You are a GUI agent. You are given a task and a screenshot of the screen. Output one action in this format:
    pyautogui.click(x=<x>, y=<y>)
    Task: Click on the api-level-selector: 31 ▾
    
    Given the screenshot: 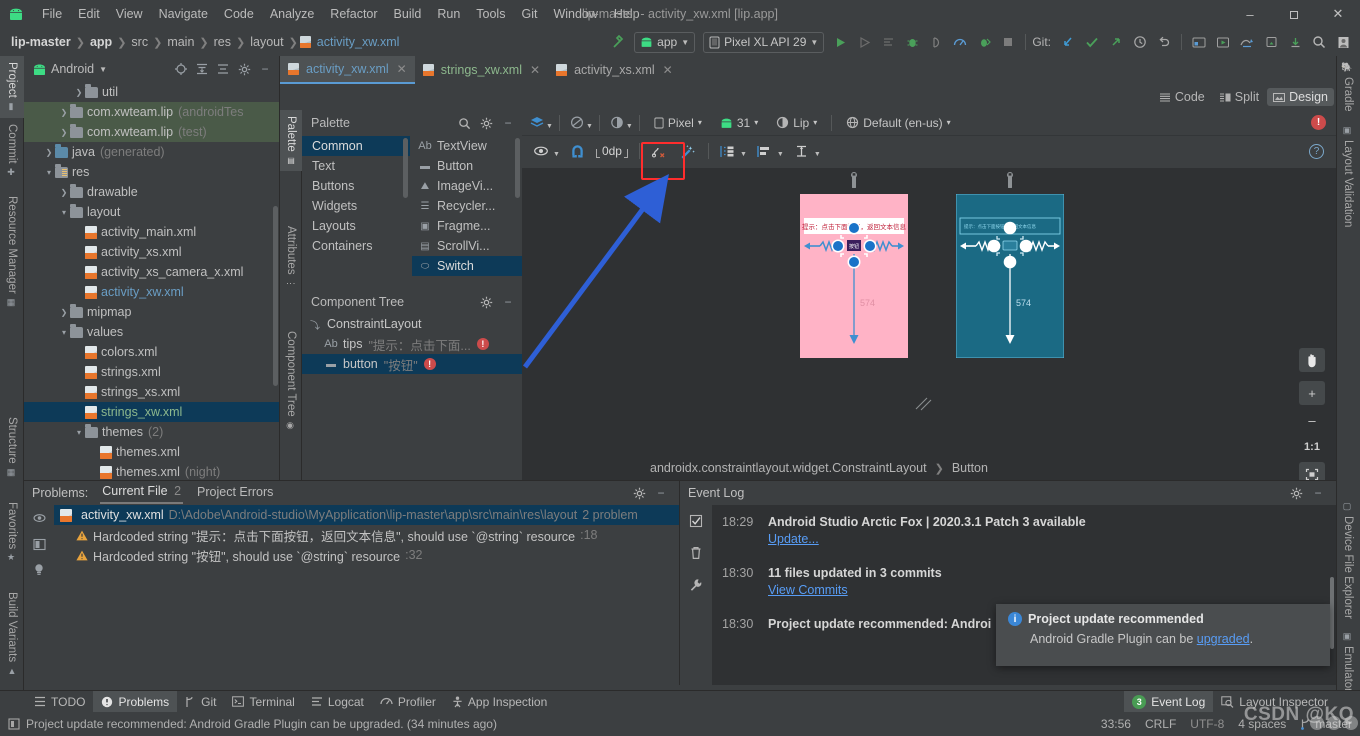 What is the action you would take?
    pyautogui.click(x=739, y=122)
    